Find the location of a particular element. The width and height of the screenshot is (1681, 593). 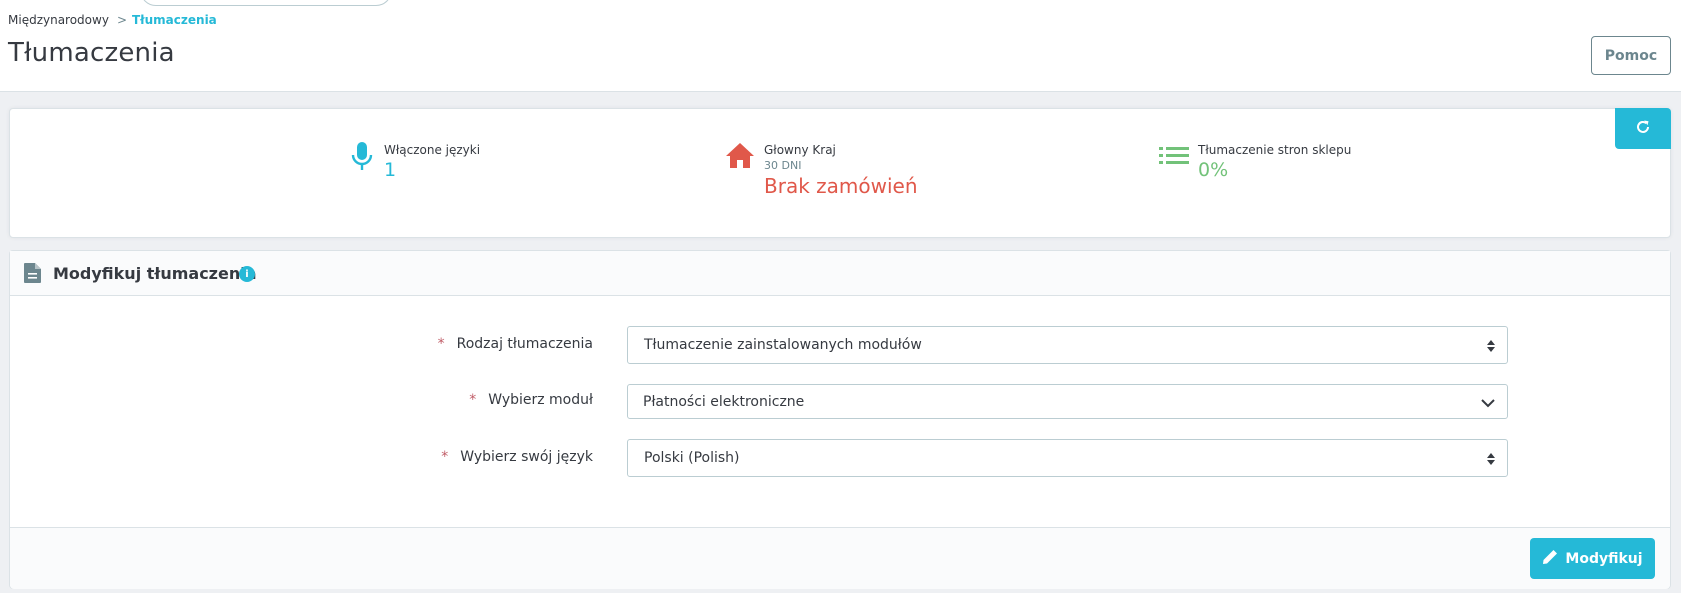

kpi-label: Włączone języki is located at coordinates (432, 150).